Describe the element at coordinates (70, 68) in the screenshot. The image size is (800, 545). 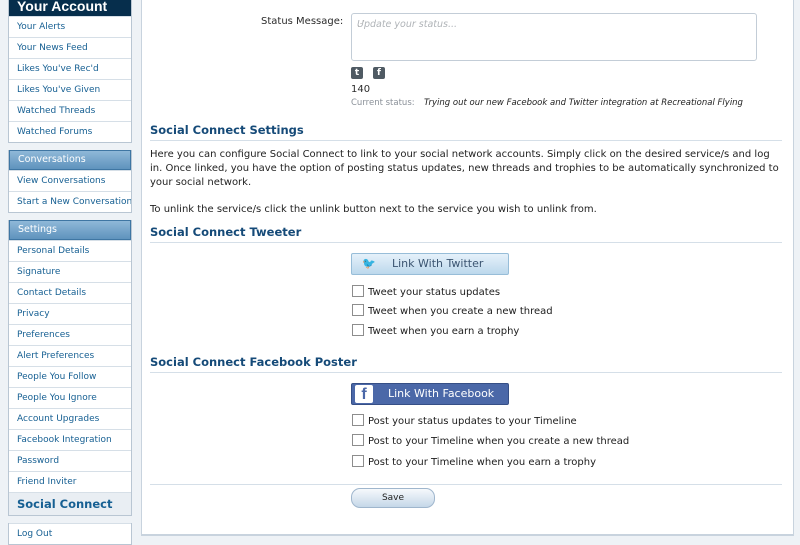
I see `sidebar-item-likes-received: Likes You've Rec'd` at that location.